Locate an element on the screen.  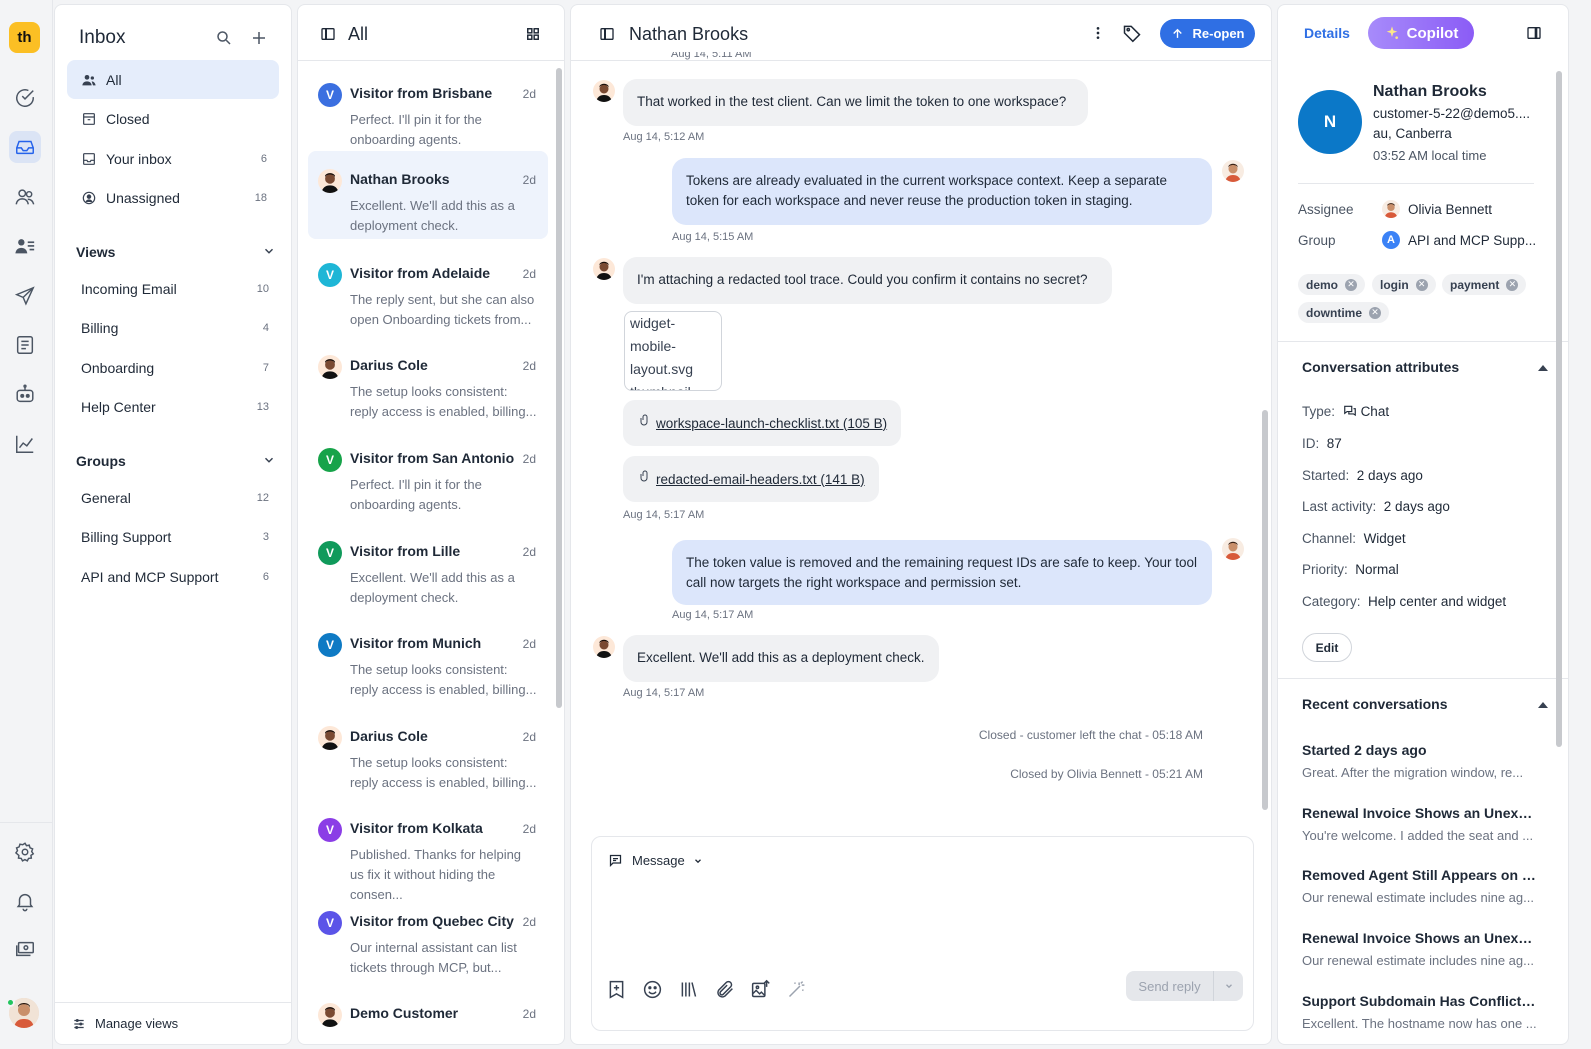
bell-icon is located at coordinates (25, 901).